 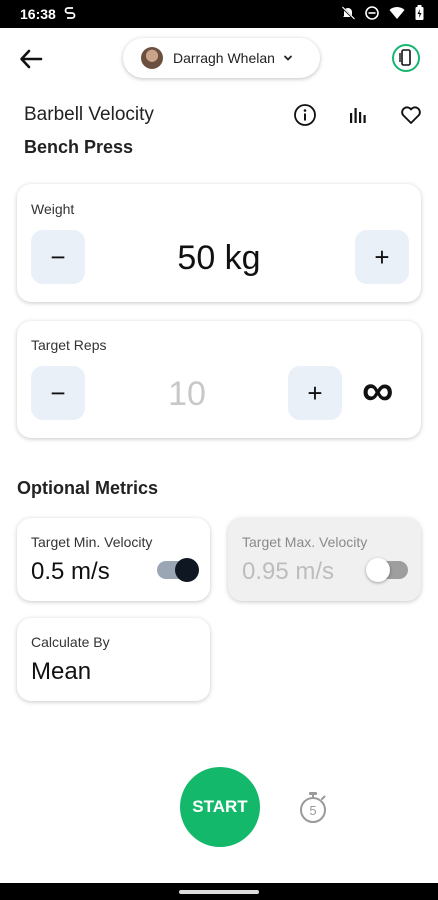 I want to click on countdown-seconds: 5, so click(x=312, y=810).